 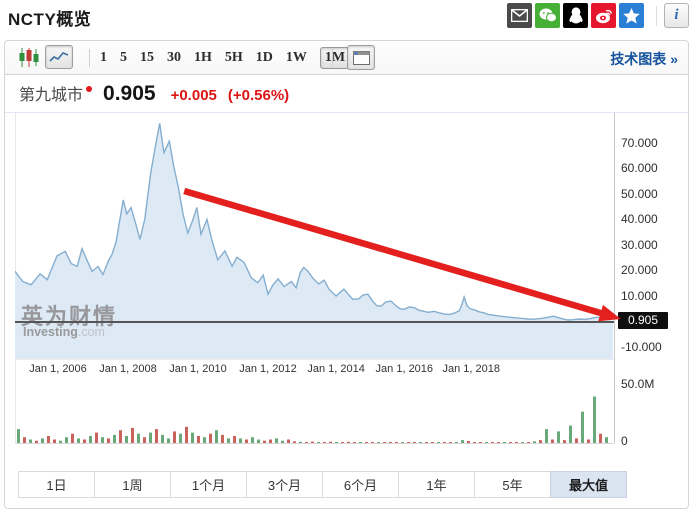 I want to click on volume-axis-tick: 50.0M, so click(x=638, y=384).